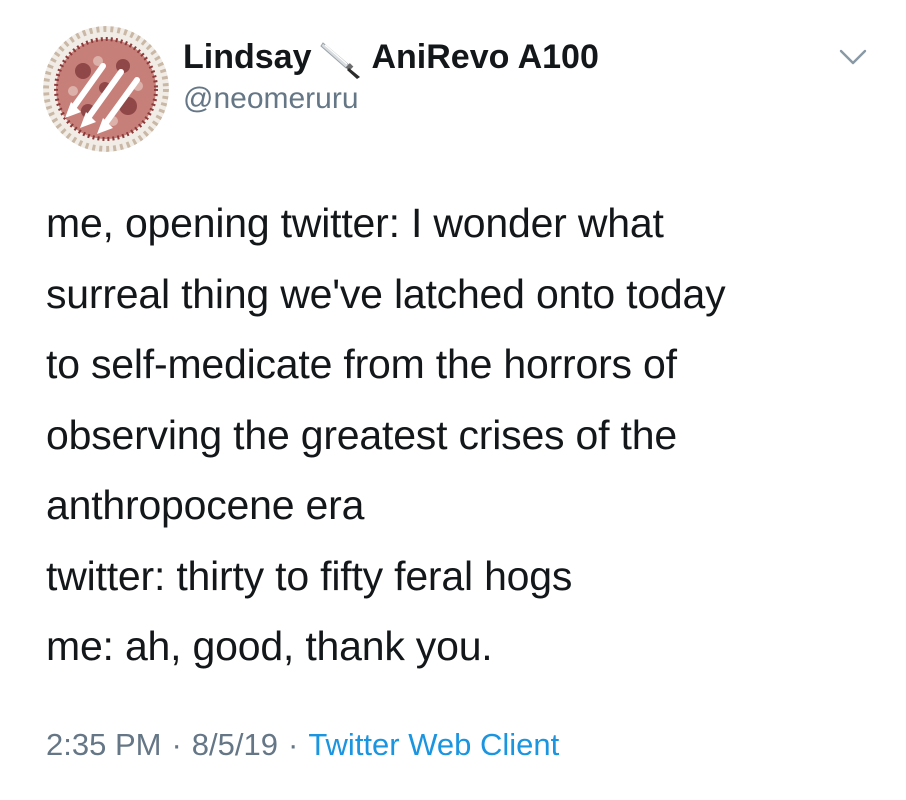  Describe the element at coordinates (853, 57) in the screenshot. I see `chevron-down-icon` at that location.